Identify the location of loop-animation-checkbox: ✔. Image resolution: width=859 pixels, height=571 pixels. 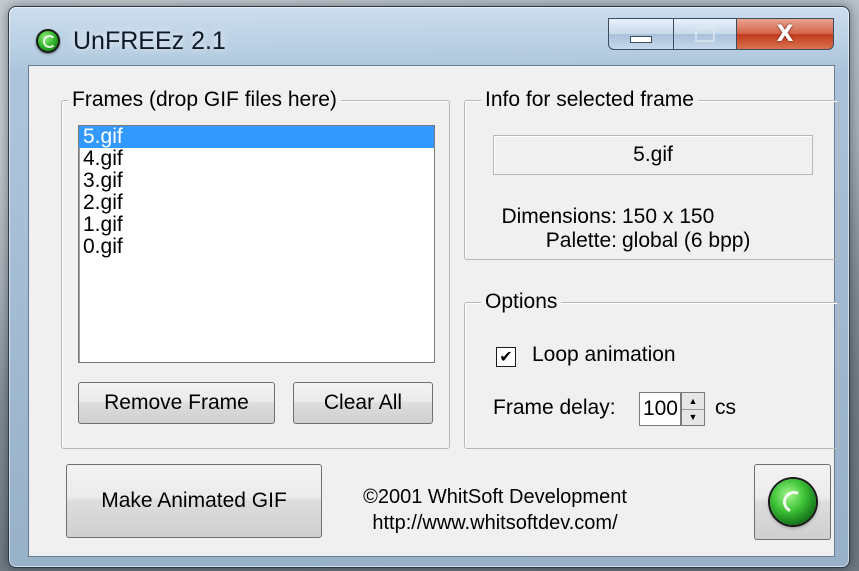
(506, 357).